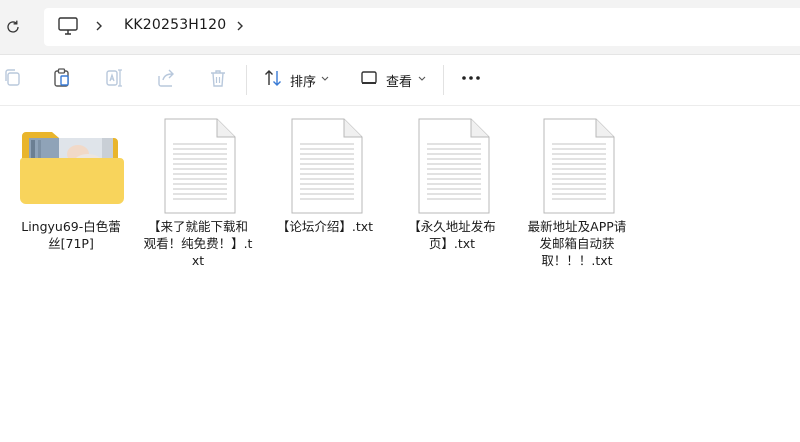  I want to click on command-bar: 排序 查看, so click(400, 80).